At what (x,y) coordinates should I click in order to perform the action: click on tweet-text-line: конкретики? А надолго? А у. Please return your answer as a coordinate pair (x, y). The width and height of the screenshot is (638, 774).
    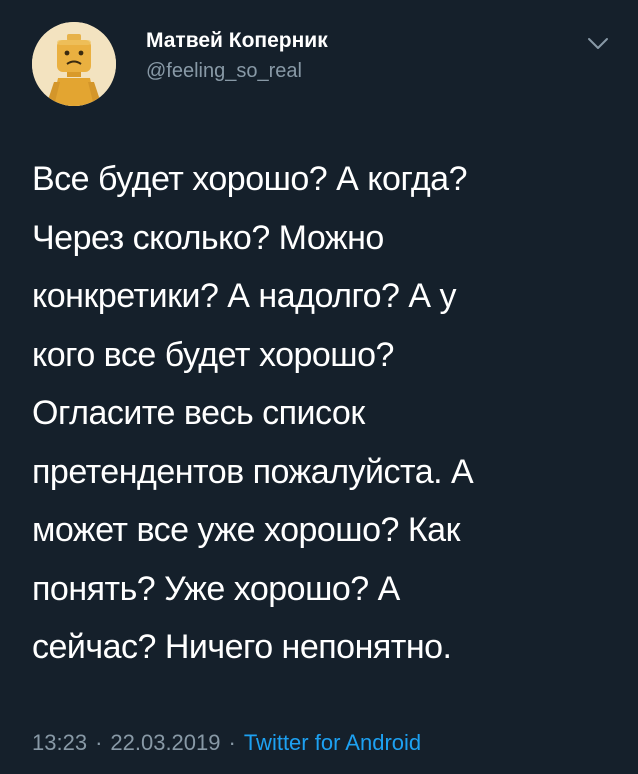
    Looking at the image, I should click on (244, 296).